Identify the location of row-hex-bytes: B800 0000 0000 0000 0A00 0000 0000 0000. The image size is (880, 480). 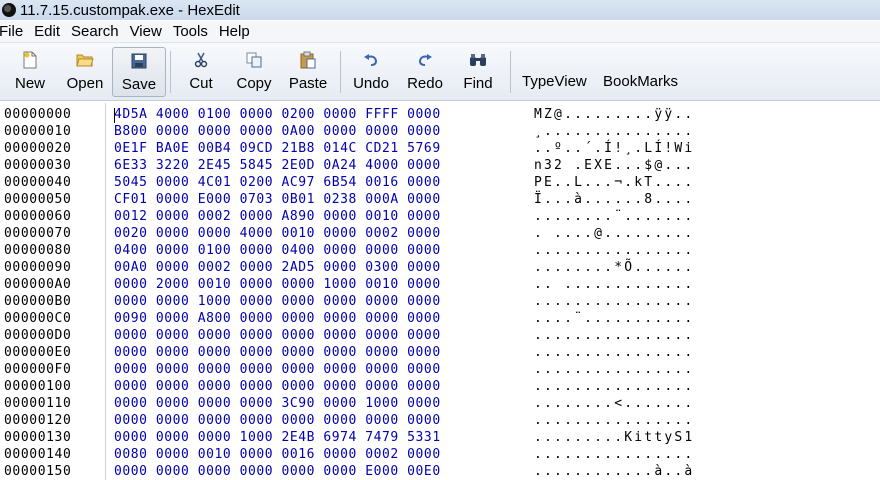
(277, 131).